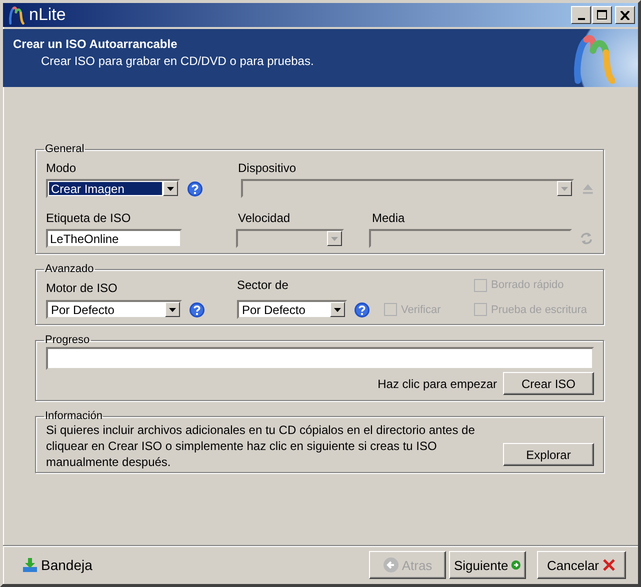 The height and width of the screenshot is (587, 641). I want to click on field-label: Media, so click(388, 218).